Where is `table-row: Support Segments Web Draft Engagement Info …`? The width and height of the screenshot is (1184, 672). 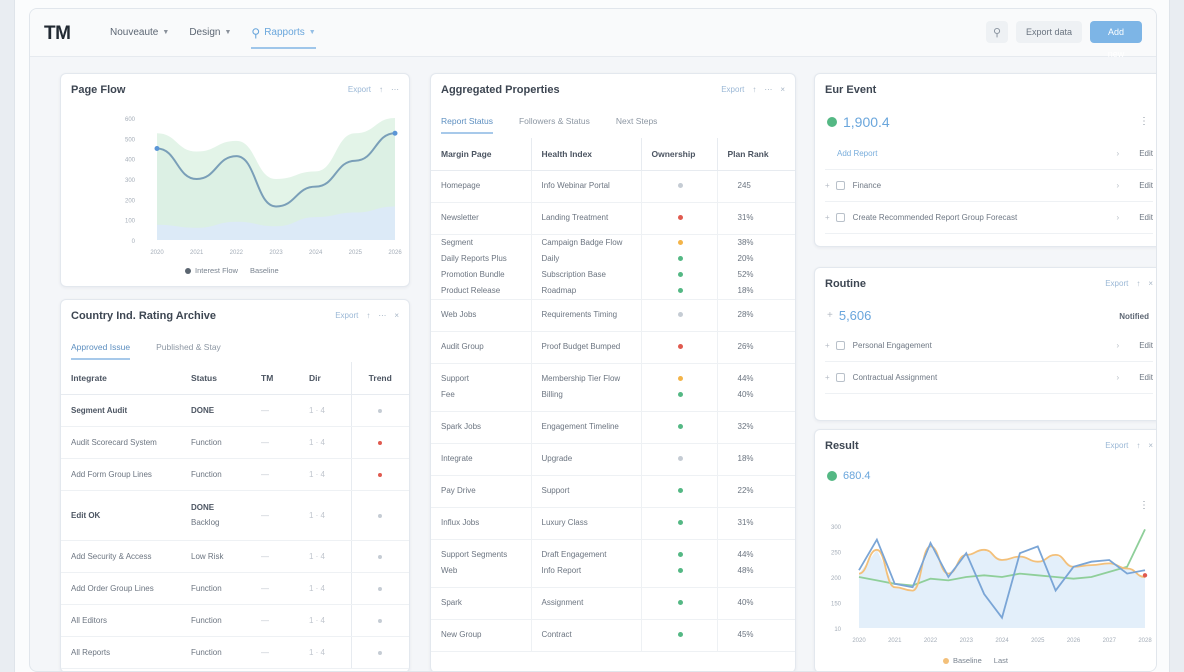 table-row: Support Segments Web Draft Engagement Info … is located at coordinates (613, 563).